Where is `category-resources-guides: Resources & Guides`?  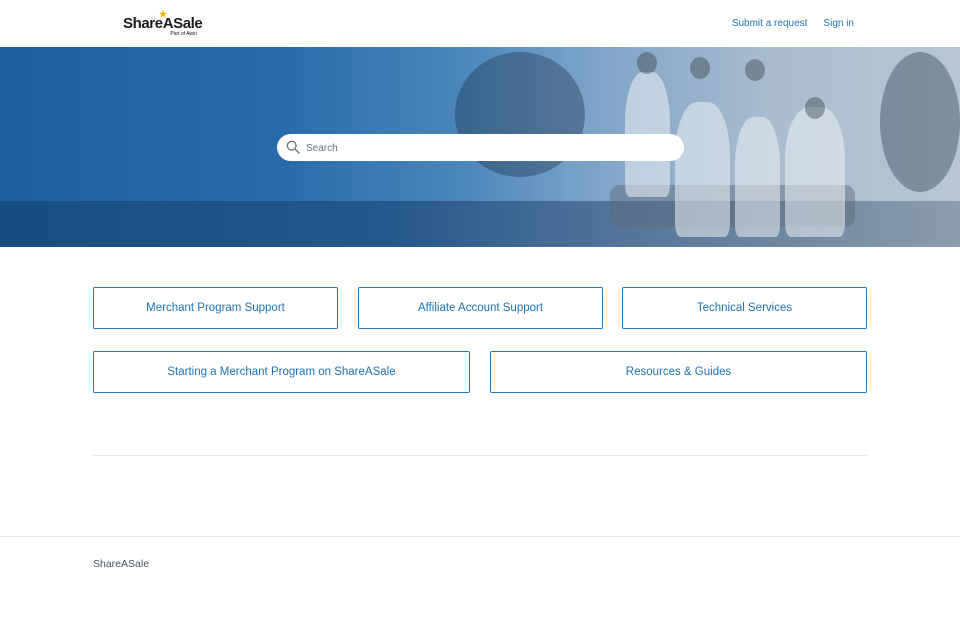
category-resources-guides: Resources & Guides is located at coordinates (678, 372).